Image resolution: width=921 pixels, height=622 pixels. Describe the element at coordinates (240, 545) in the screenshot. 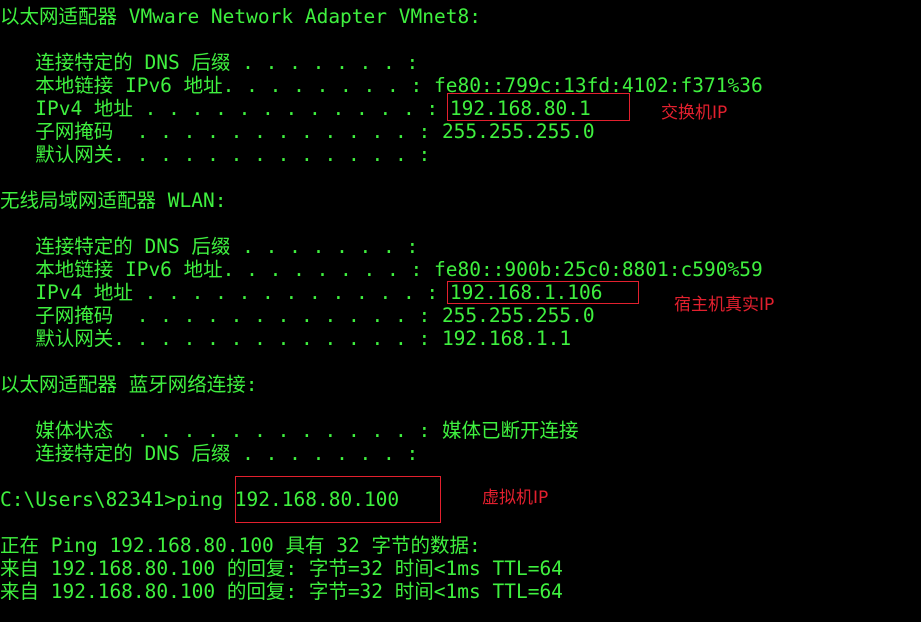

I see `ping-start-line: 正在 Ping 192.168.80.100 具有 32 字节的数据:` at that location.